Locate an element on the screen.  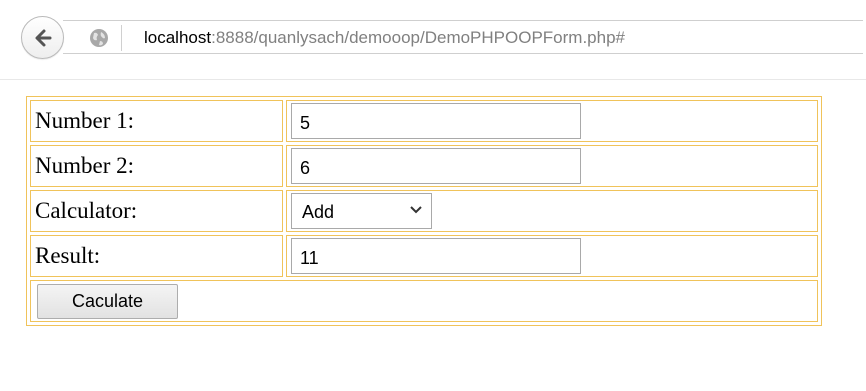
number1-cell is located at coordinates (552, 121).